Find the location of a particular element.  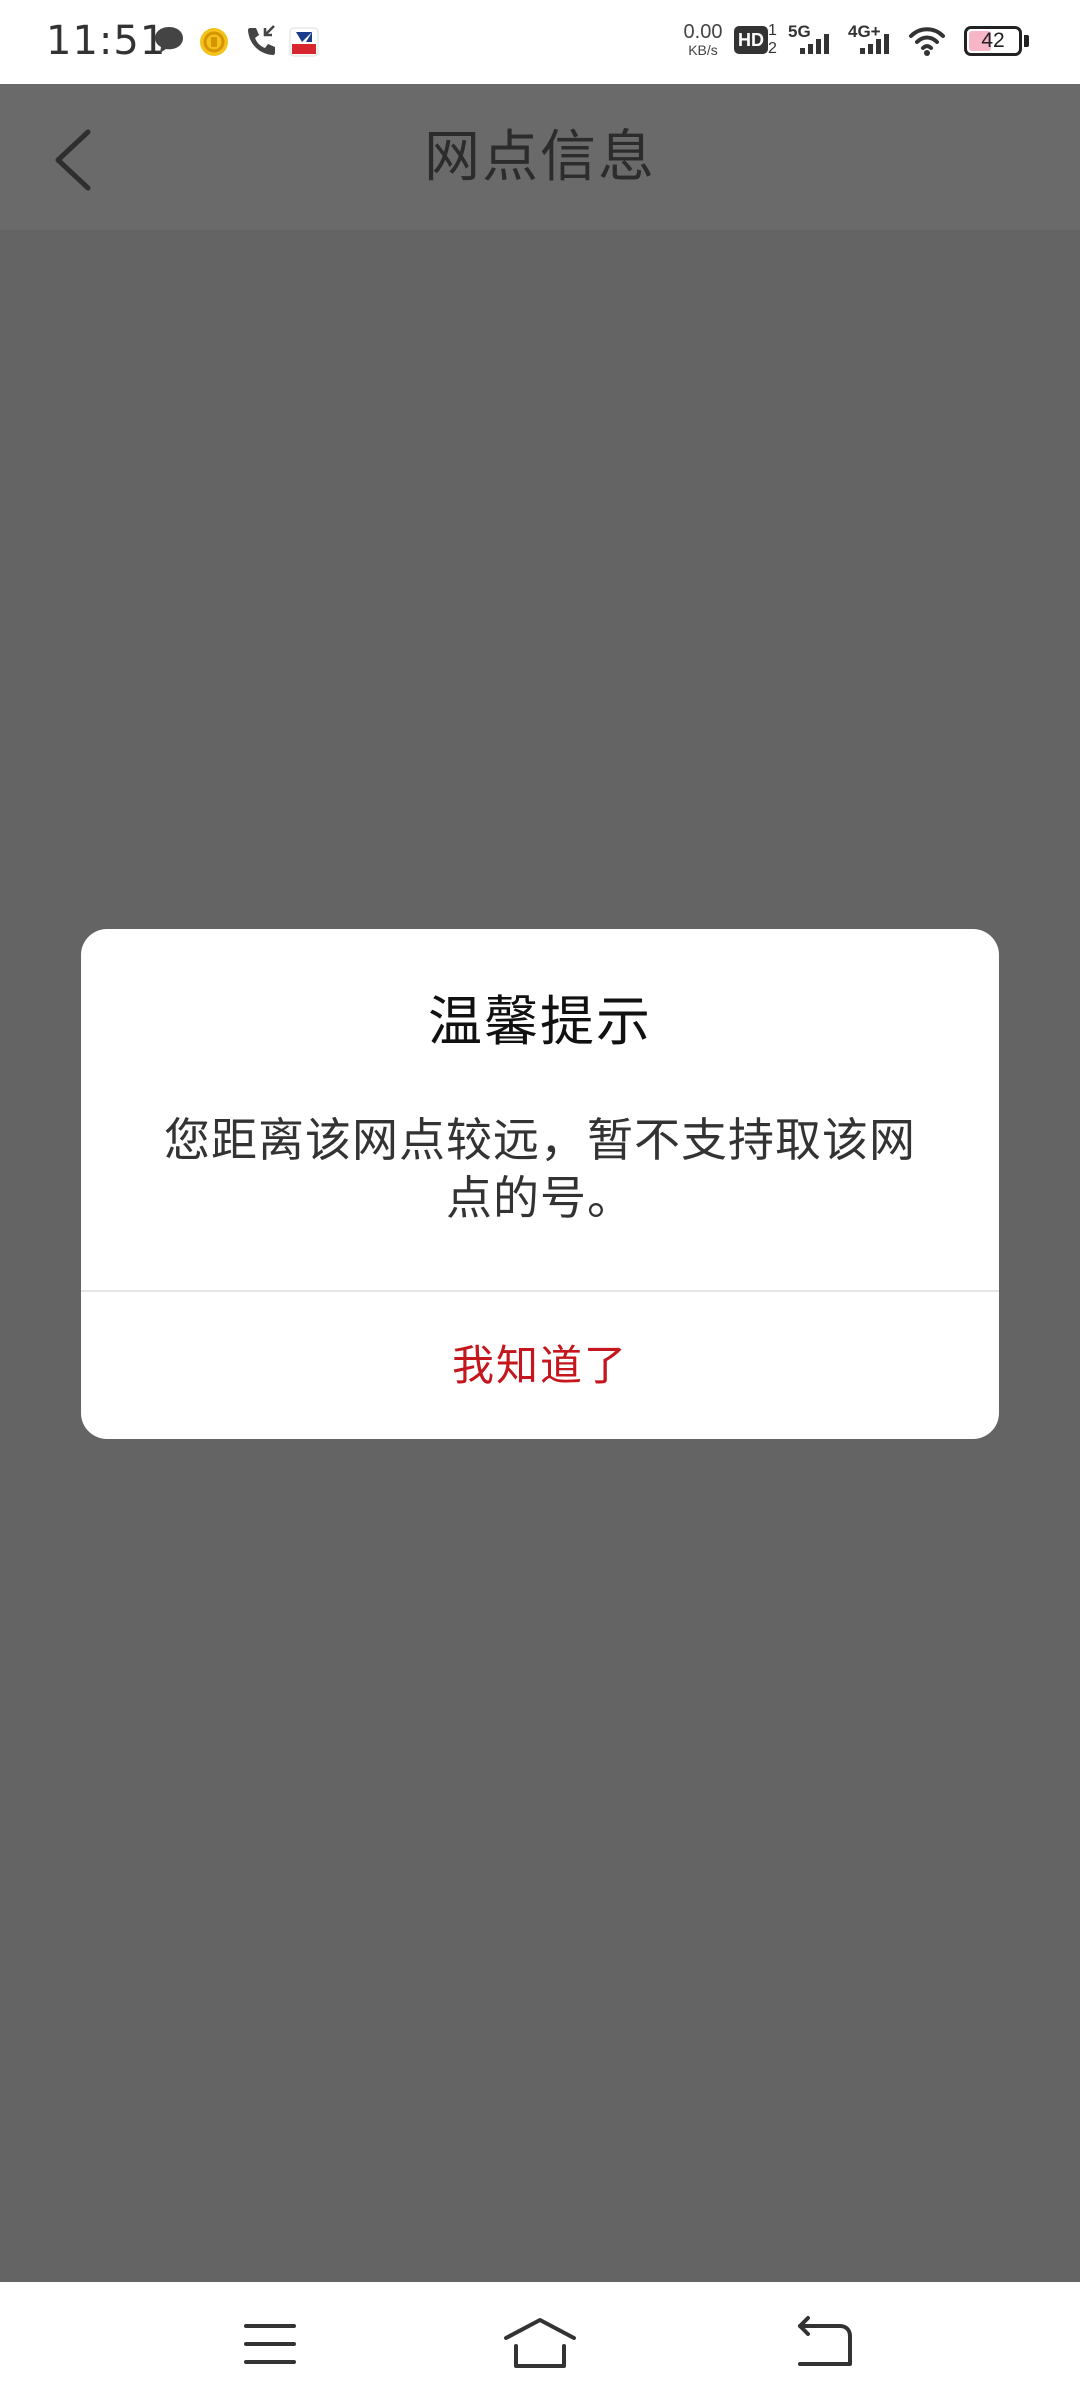

sim1-label: 5G is located at coordinates (799, 31).